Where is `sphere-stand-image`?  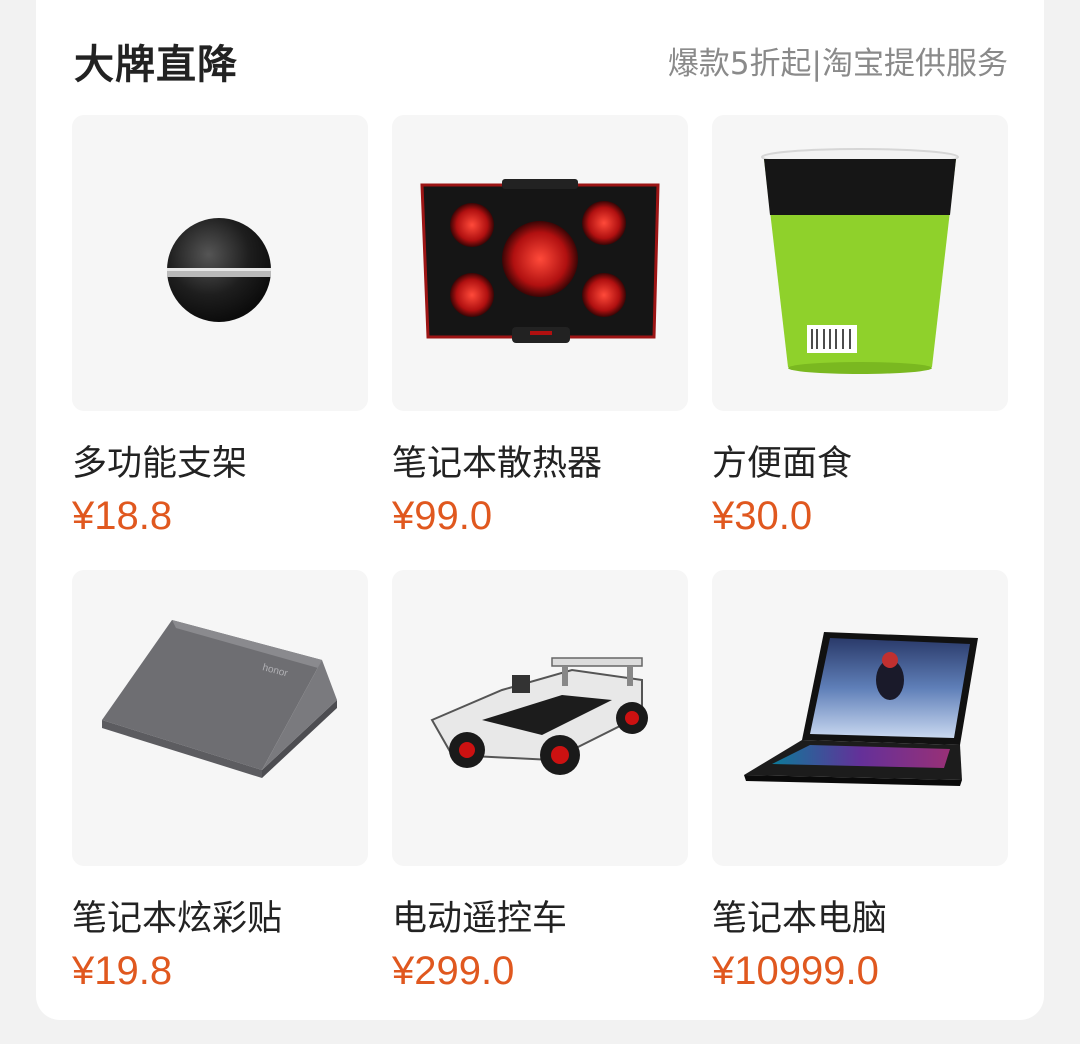
sphere-stand-image is located at coordinates (219, 270).